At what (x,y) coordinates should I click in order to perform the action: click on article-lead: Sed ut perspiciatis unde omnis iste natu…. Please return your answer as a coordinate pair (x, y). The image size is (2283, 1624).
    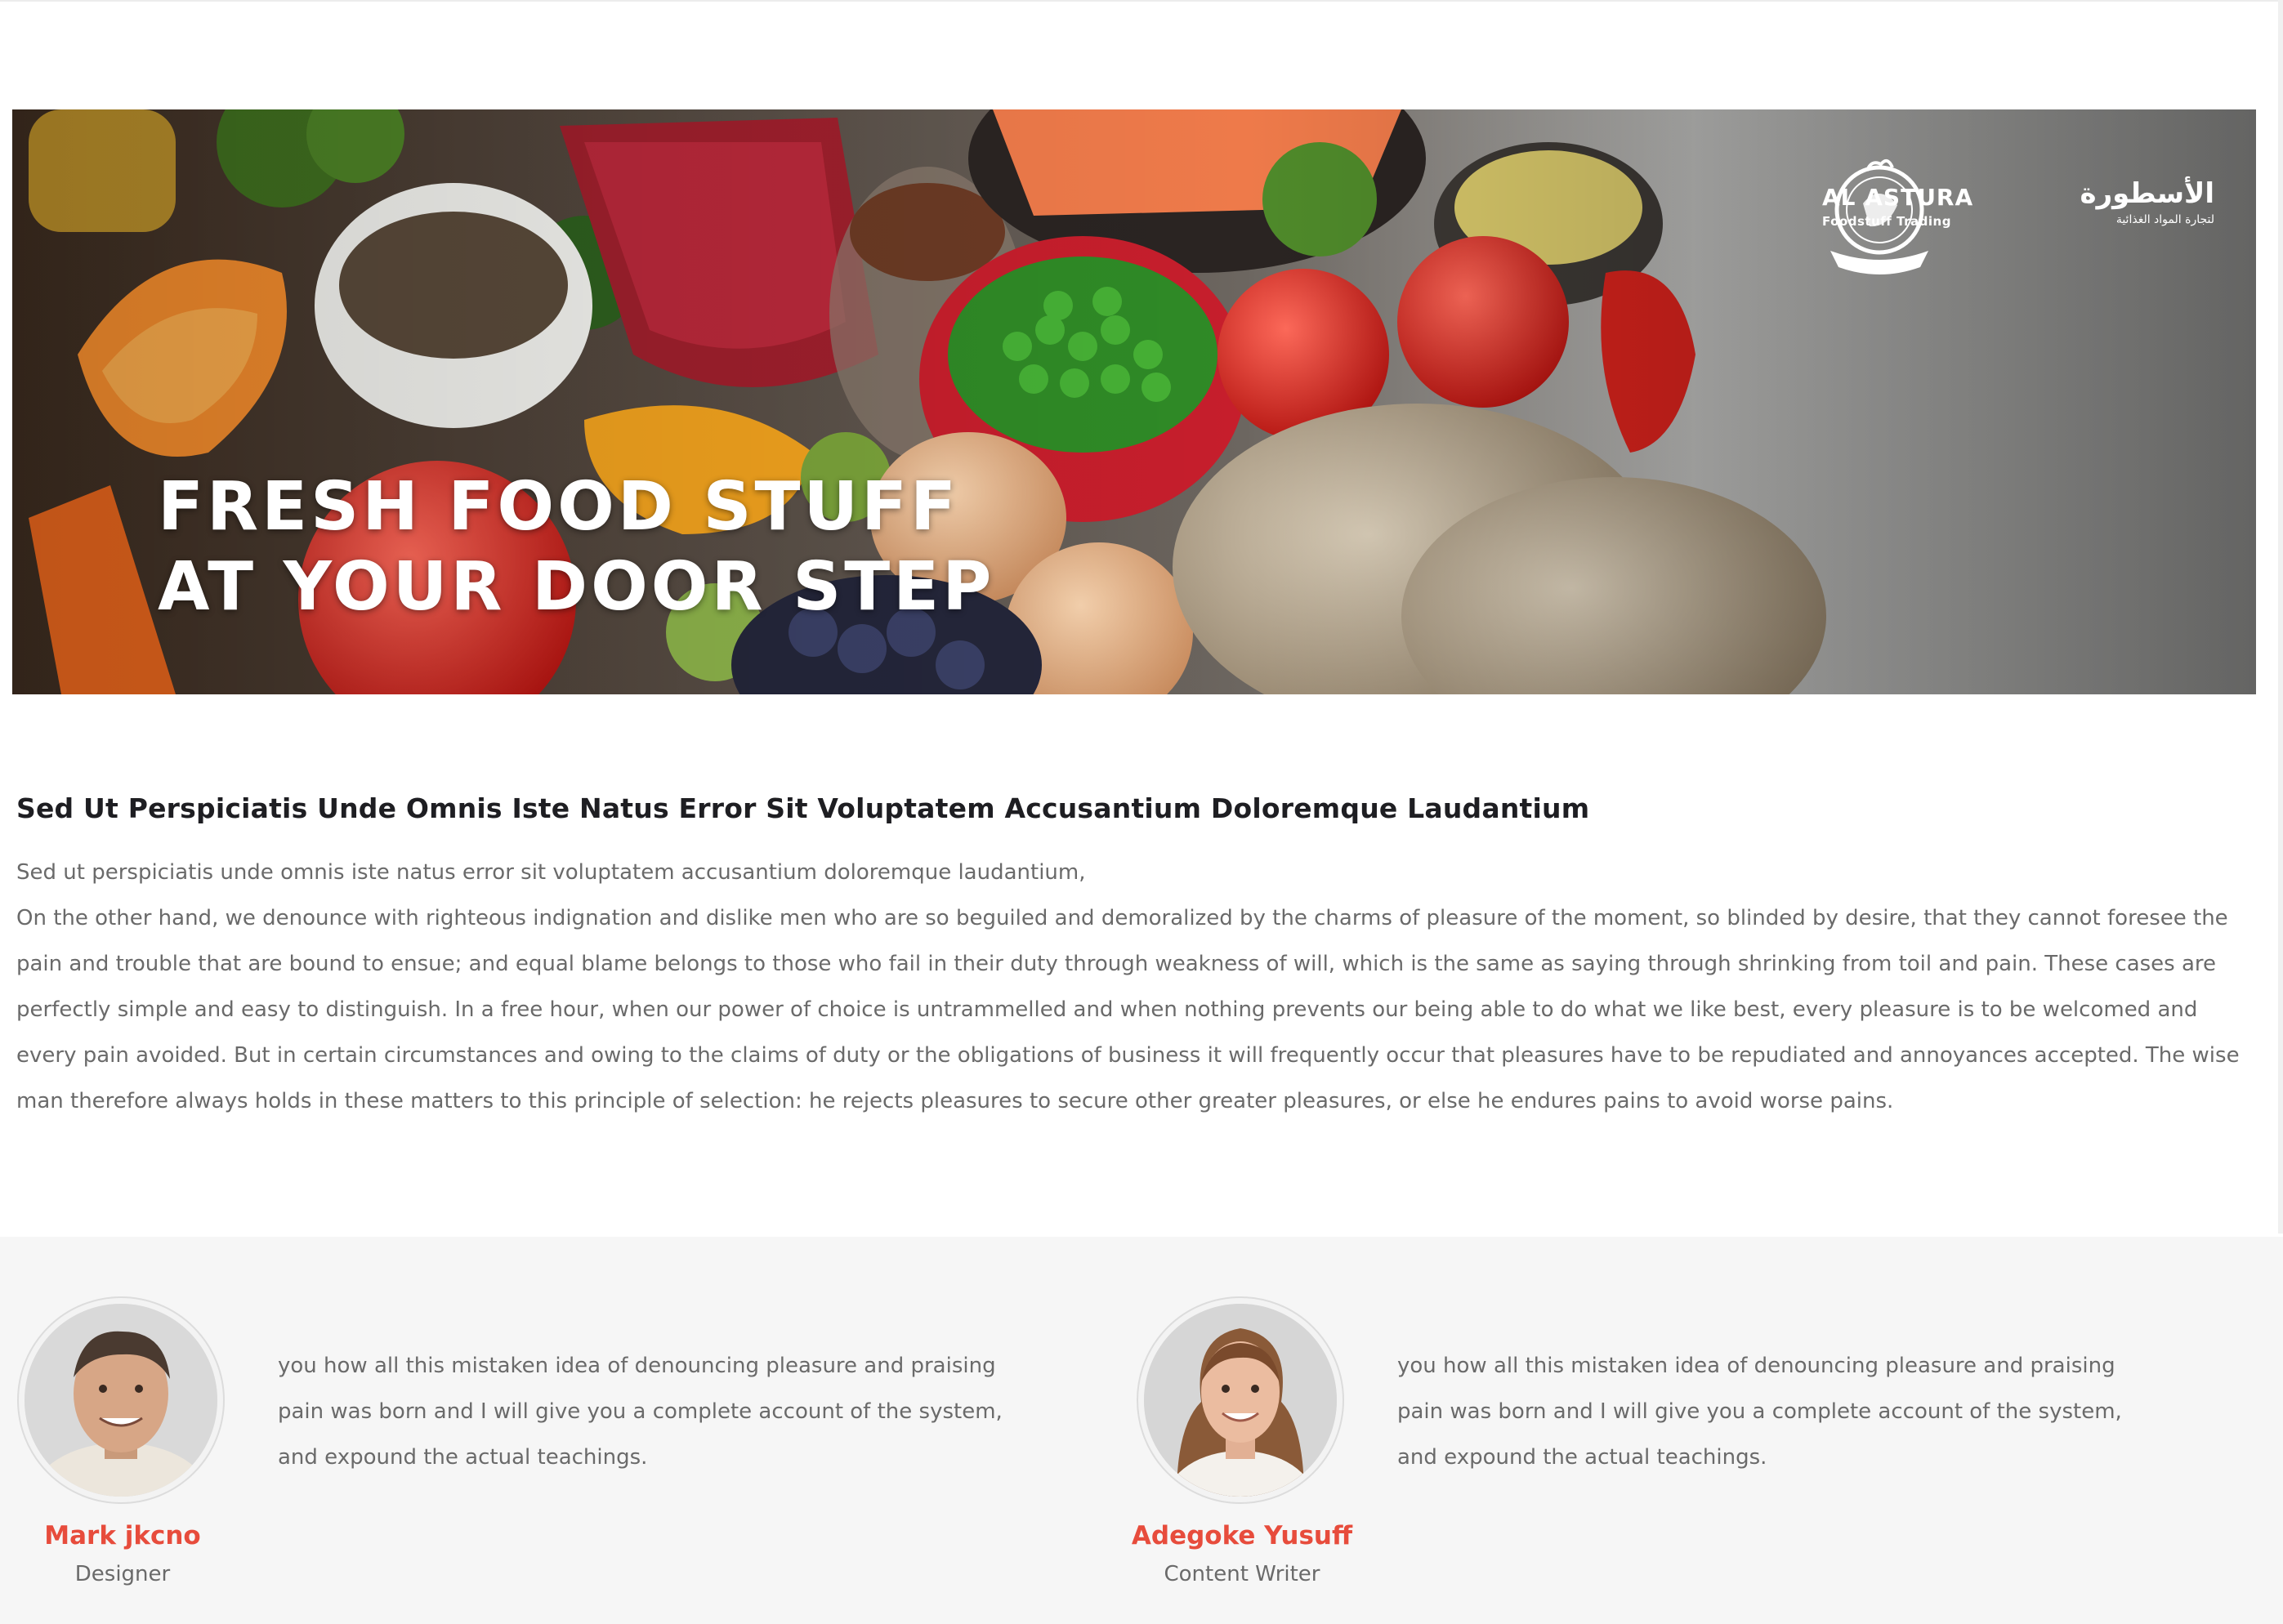
    Looking at the image, I should click on (551, 872).